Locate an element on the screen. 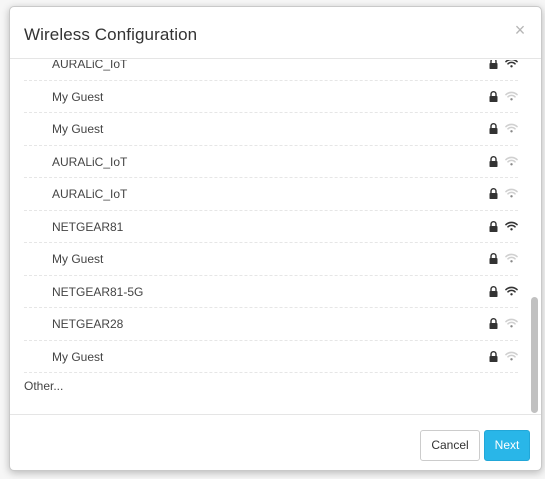  network-row: NETGEAR28 is located at coordinates (271, 324).